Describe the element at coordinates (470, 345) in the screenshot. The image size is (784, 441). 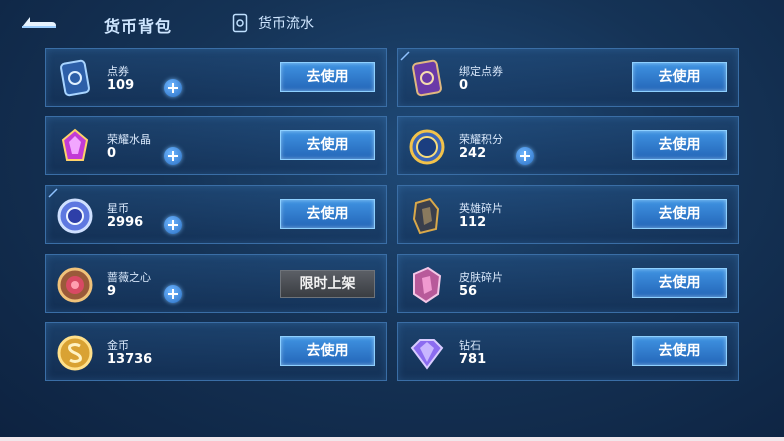
I see `currency-name: 钻石` at that location.